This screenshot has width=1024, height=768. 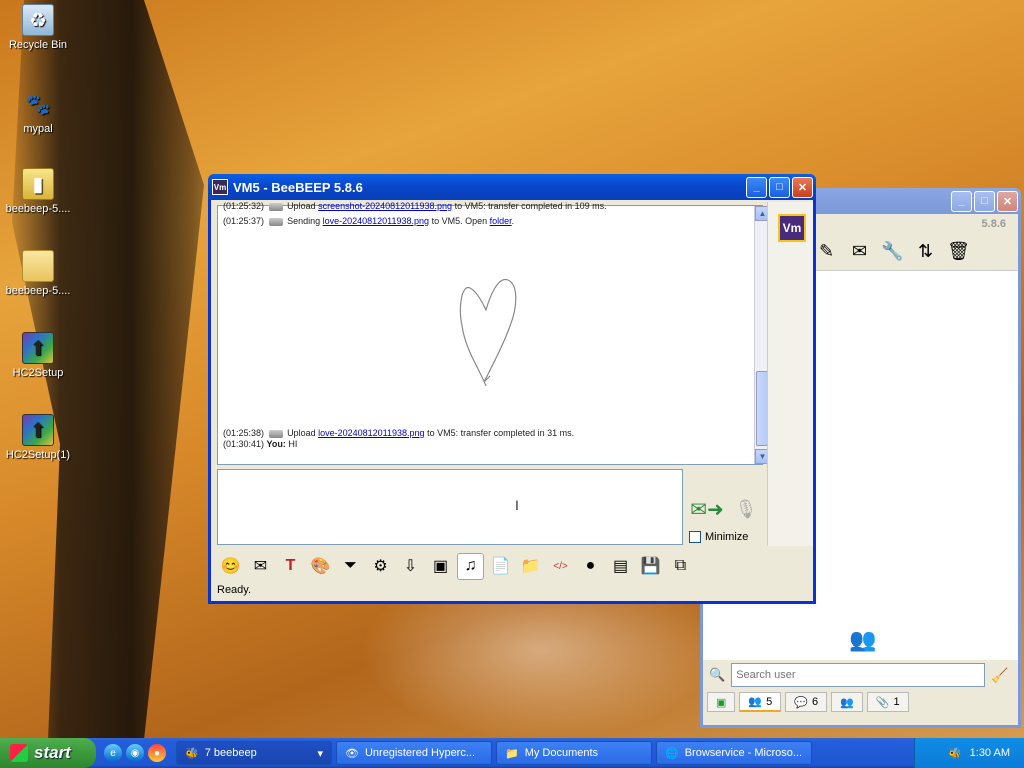 I want to click on beebeep-tray-icon: 🐝, so click(x=955, y=753).